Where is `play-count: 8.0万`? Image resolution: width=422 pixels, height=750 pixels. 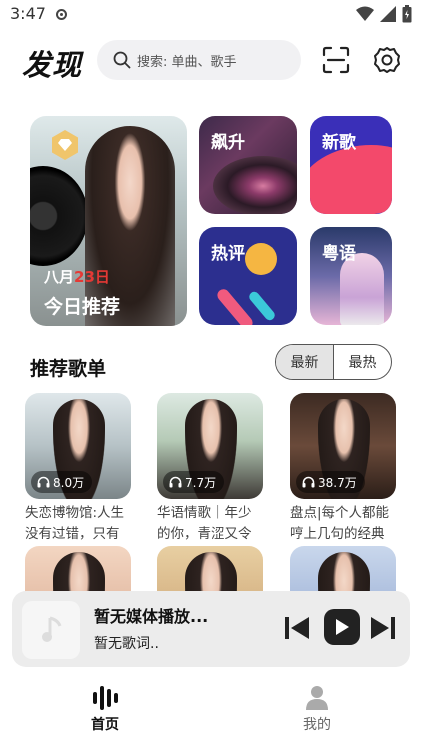
play-count: 8.0万 is located at coordinates (62, 482).